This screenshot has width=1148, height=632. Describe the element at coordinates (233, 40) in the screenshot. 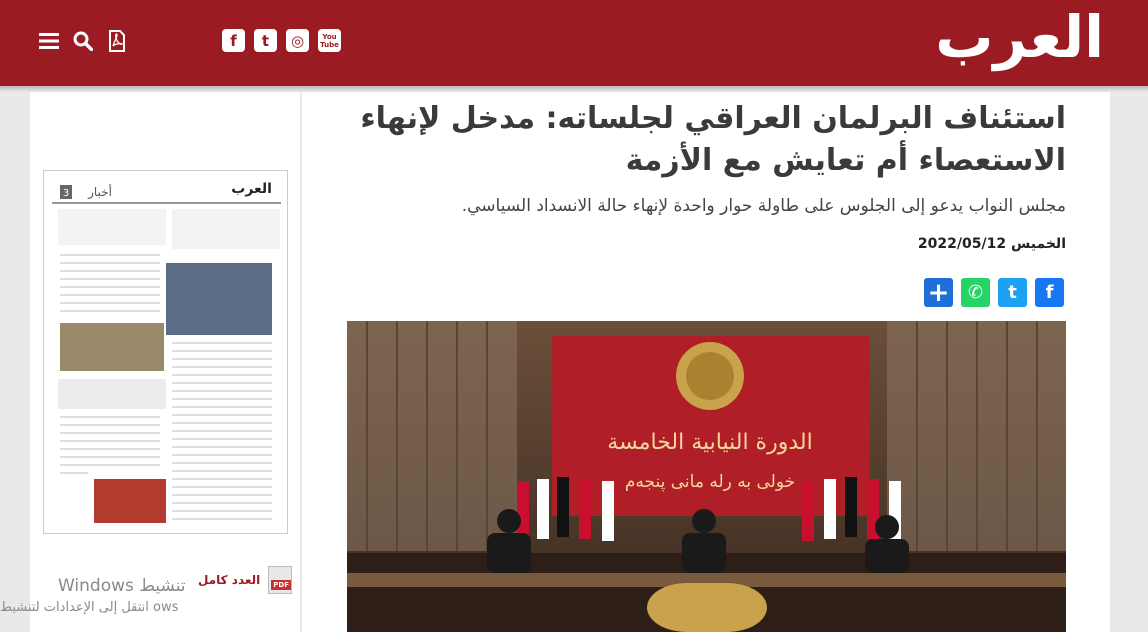

I see `facebook-icon: f` at that location.